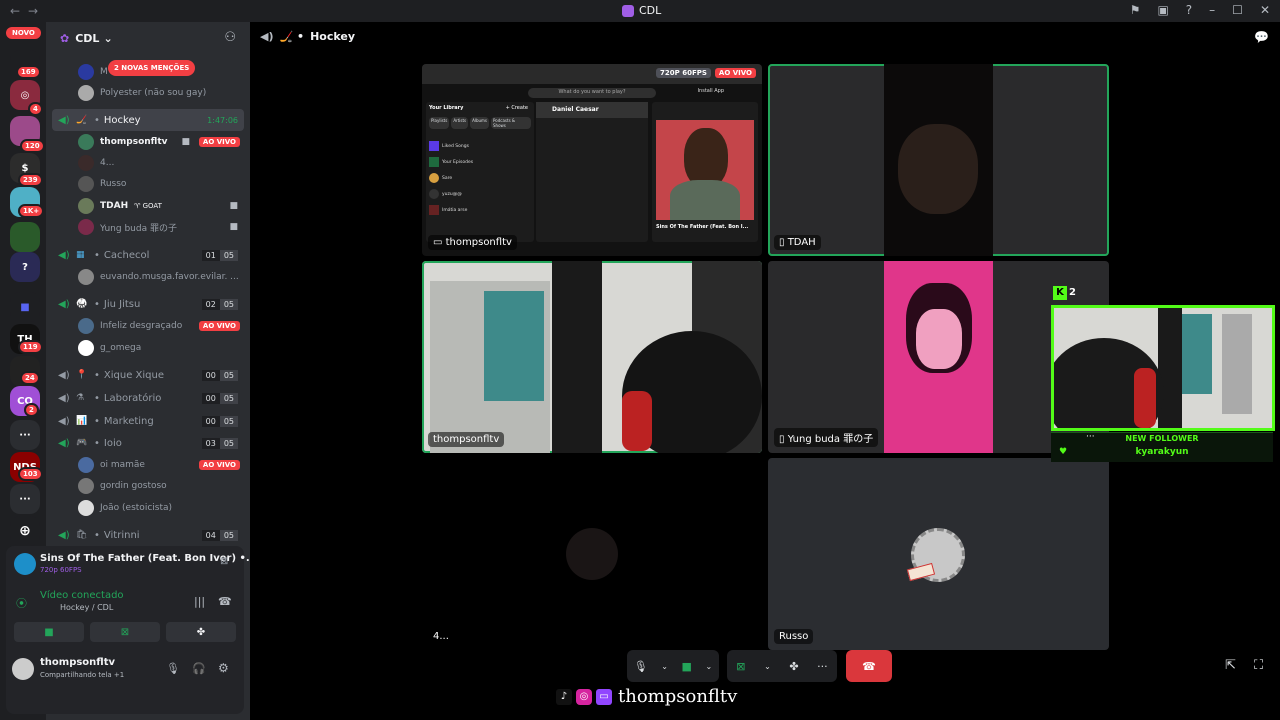  What do you see at coordinates (592, 93) in the screenshot?
I see `spotify-search: What do you want to play?` at bounding box center [592, 93].